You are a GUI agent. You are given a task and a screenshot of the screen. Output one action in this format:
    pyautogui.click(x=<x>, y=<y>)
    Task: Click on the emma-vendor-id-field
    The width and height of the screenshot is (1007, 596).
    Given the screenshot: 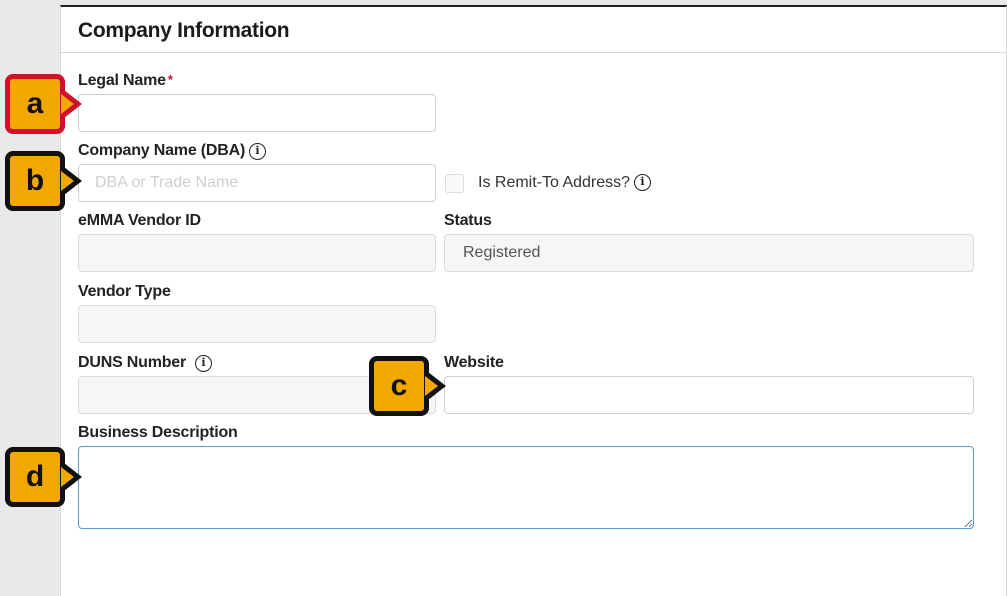 What is the action you would take?
    pyautogui.click(x=257, y=253)
    